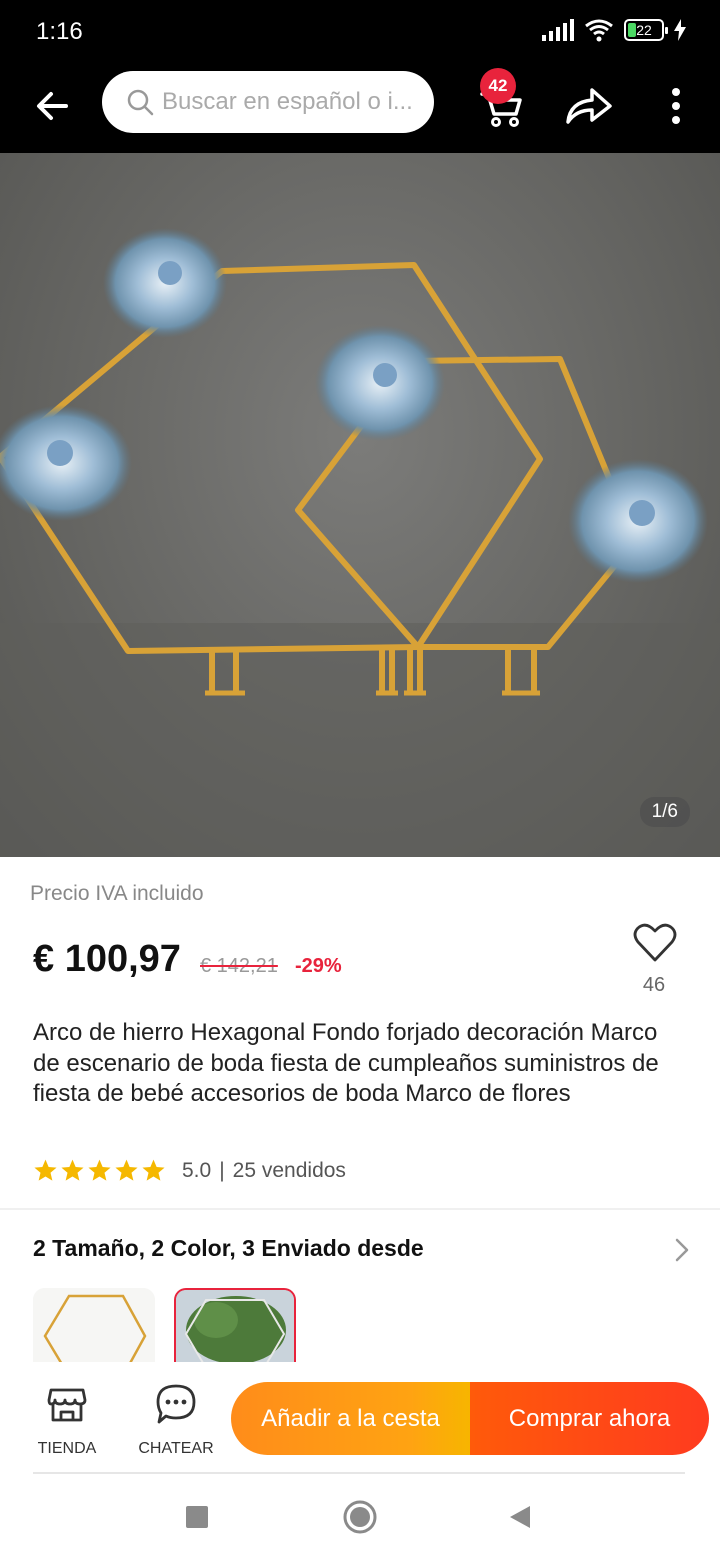 The width and height of the screenshot is (720, 1560). What do you see at coordinates (140, 102) in the screenshot?
I see `search-icon` at bounding box center [140, 102].